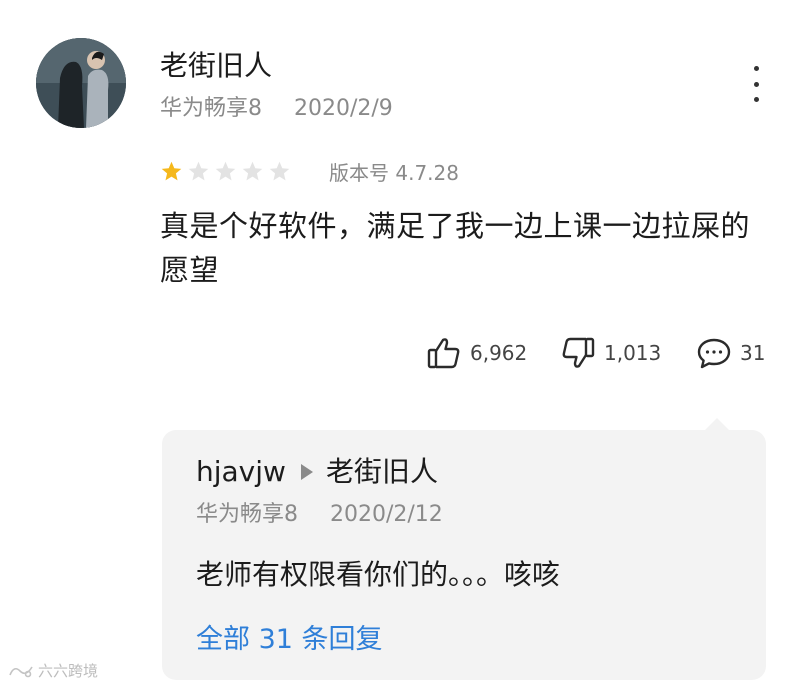 This screenshot has width=800, height=687. Describe the element at coordinates (241, 472) in the screenshot. I see `reply-author: hjavjw` at that location.